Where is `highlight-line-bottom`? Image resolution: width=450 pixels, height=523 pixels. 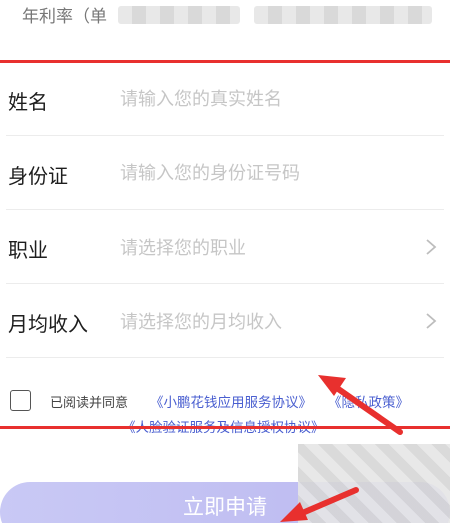
highlight-line-bottom is located at coordinates (225, 427).